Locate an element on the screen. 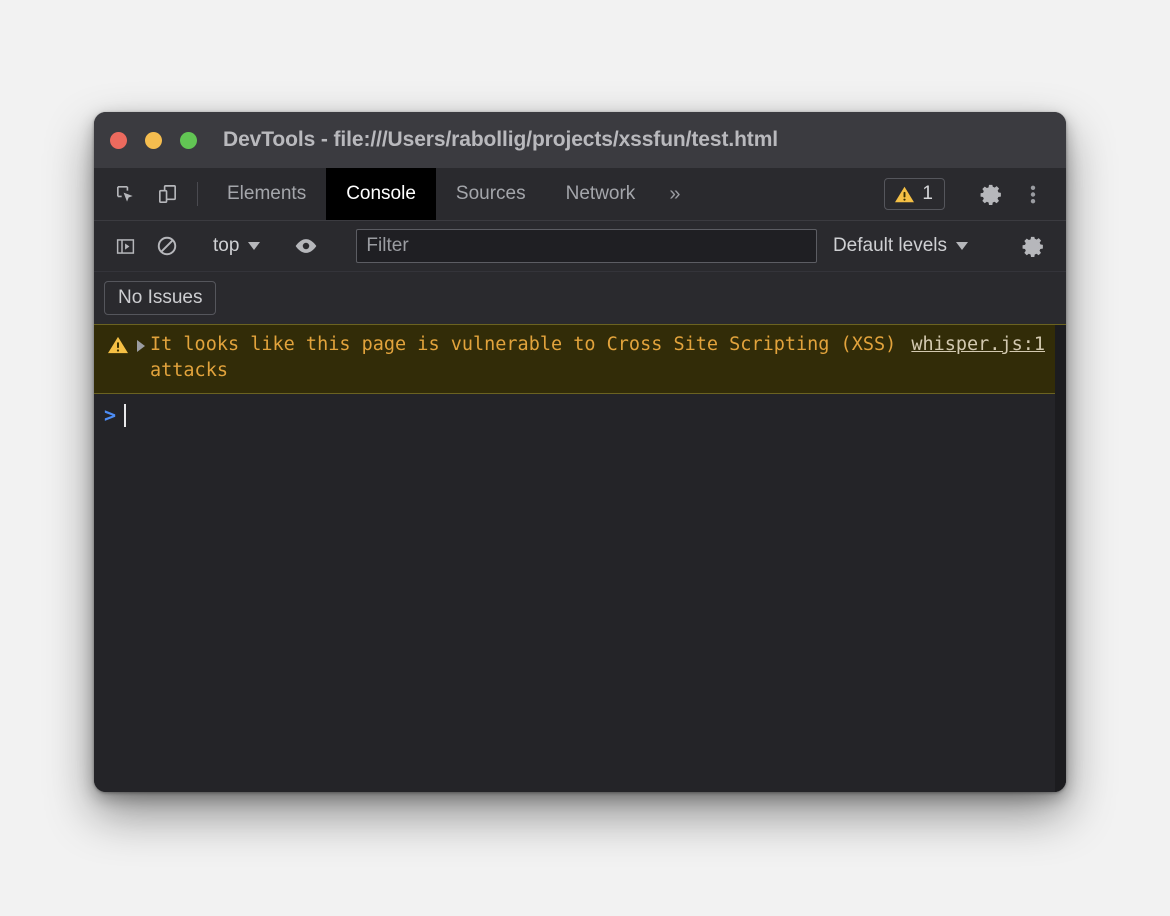 The image size is (1170, 916). log-levels-label: Default levels is located at coordinates (889, 245).